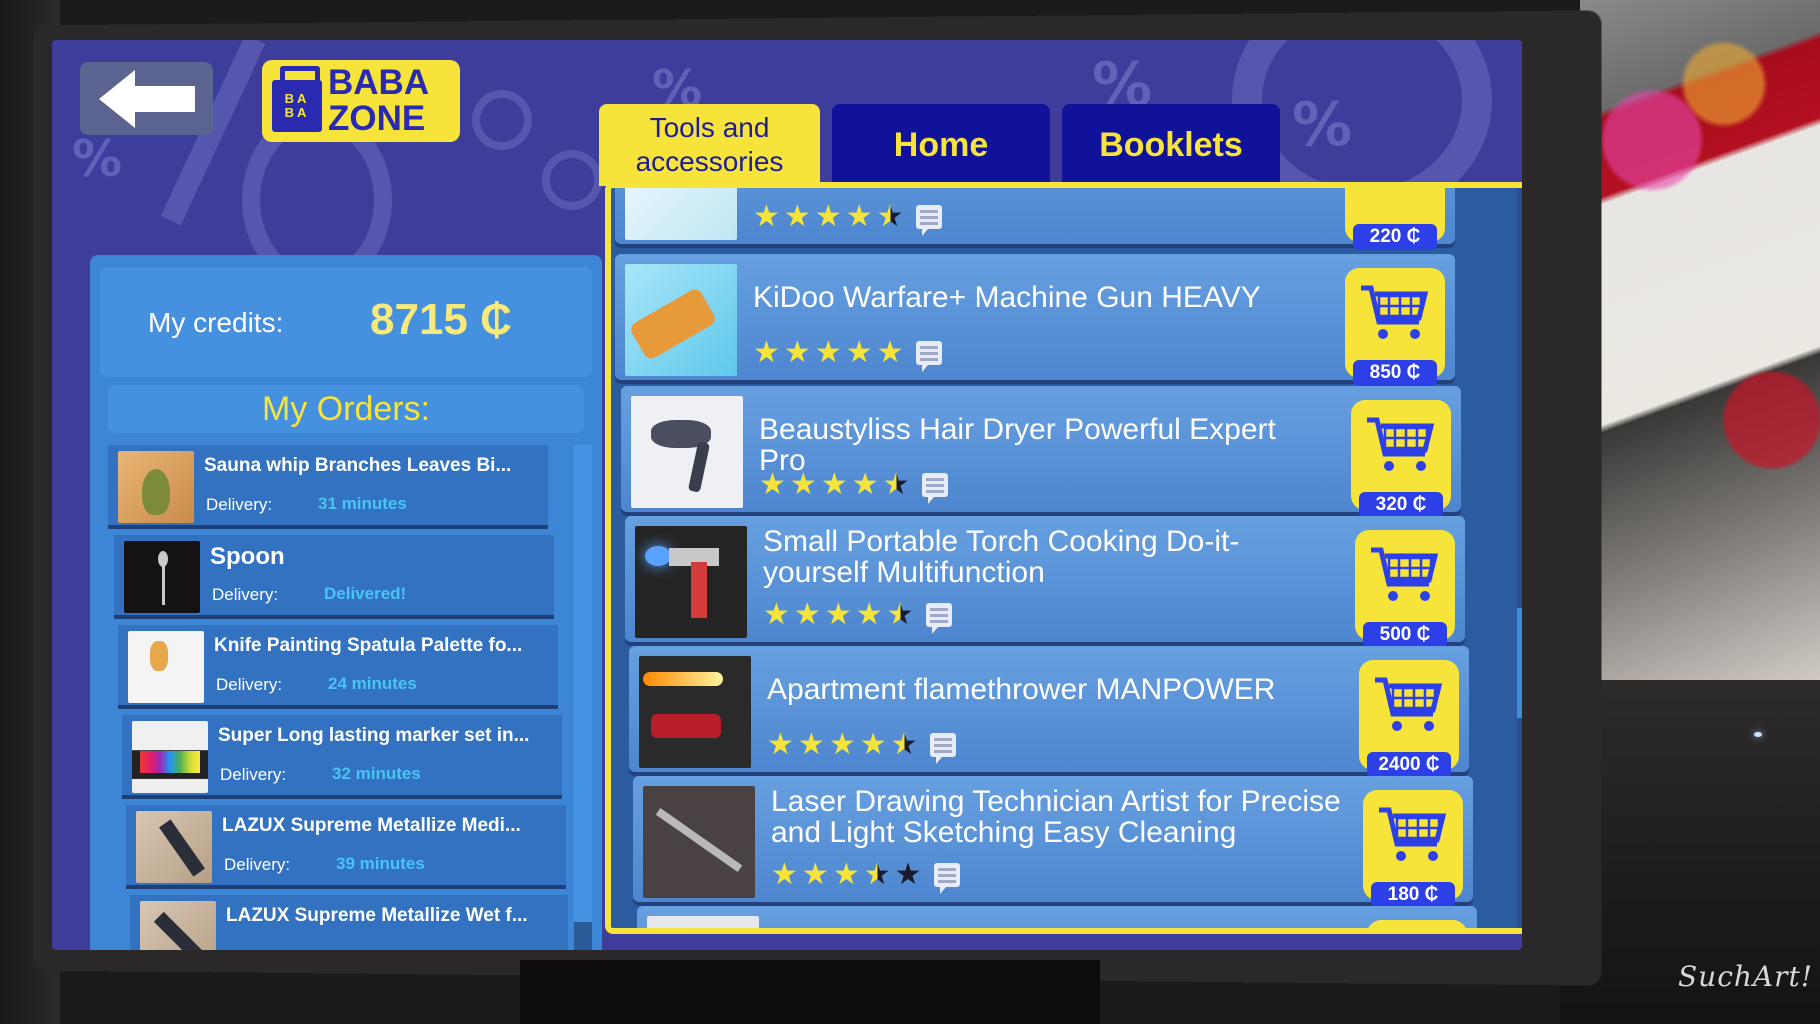 The height and width of the screenshot is (1024, 1820). I want to click on add-to-cart-button: 500 ₵, so click(1405, 589).